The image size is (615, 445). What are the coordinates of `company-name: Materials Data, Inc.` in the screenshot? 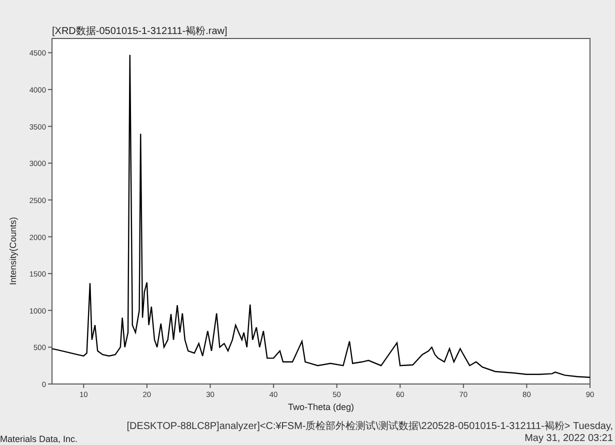 It's located at (39, 439).